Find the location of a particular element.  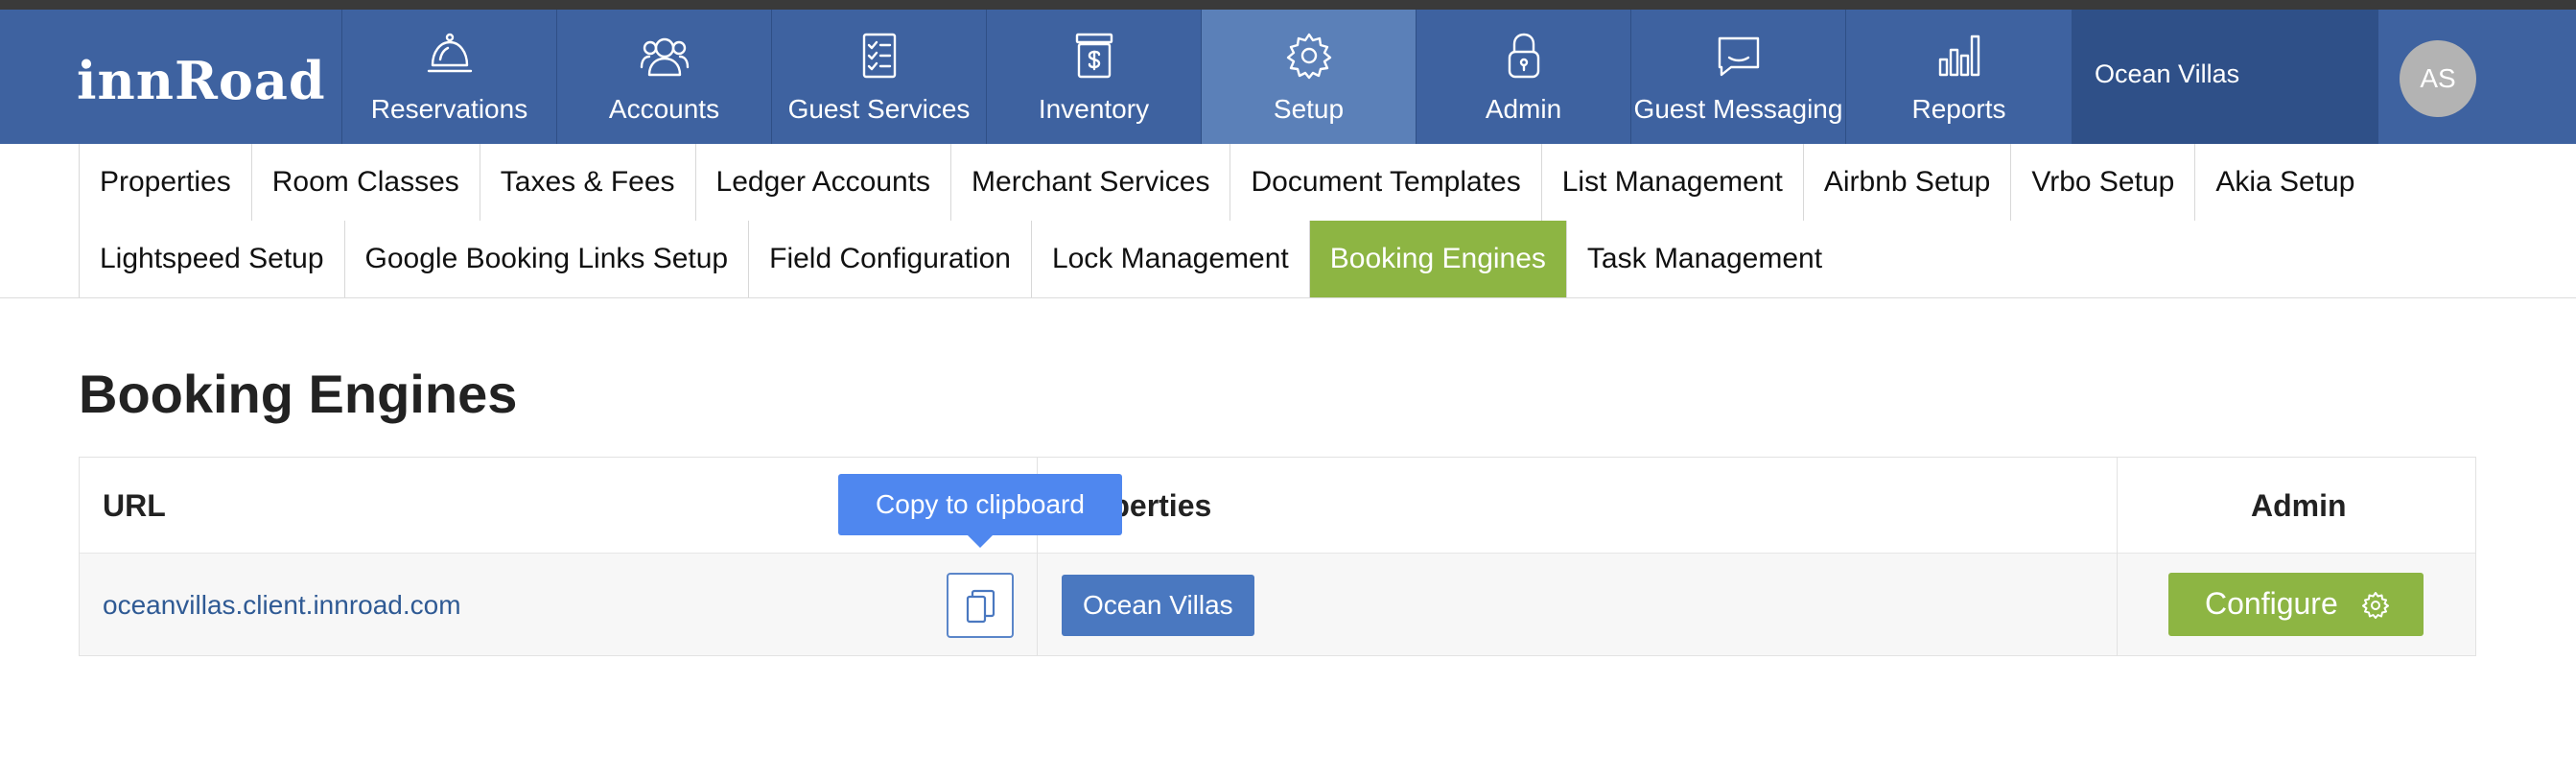

subnav-vrbo-setup: Vrbo Setup is located at coordinates (2102, 182).